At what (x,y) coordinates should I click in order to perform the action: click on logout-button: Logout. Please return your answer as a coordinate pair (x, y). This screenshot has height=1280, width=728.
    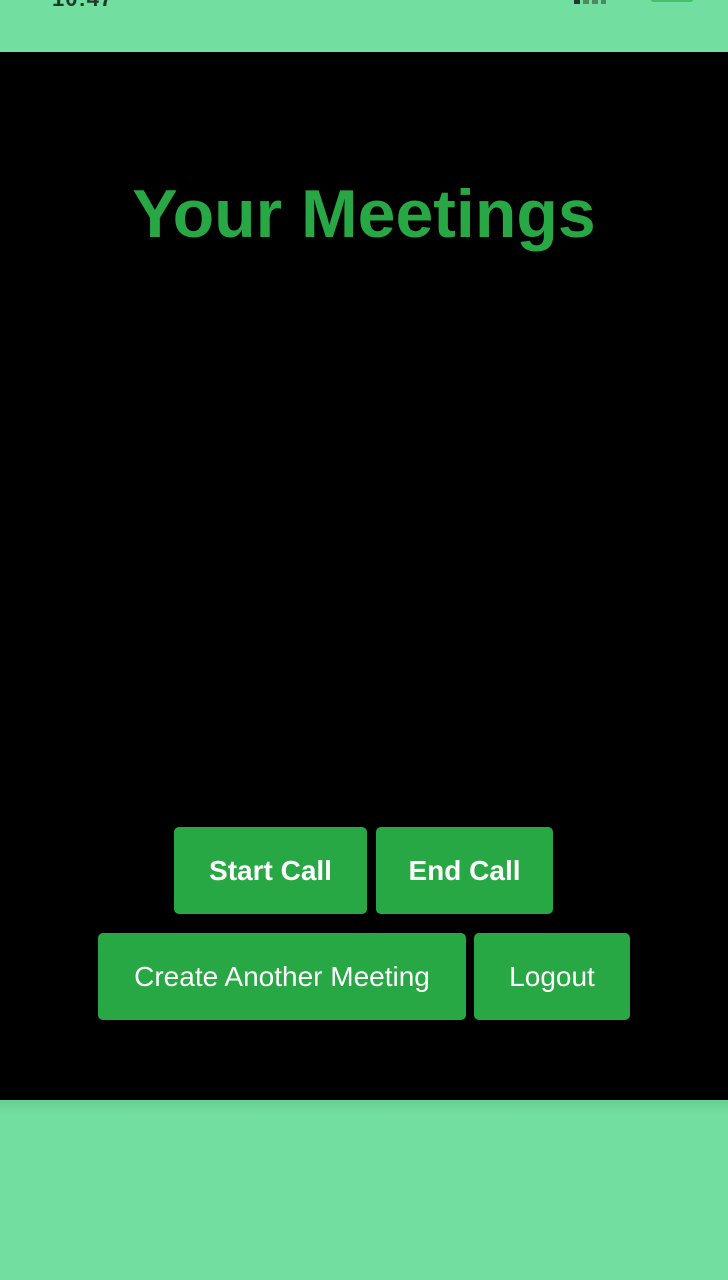
    Looking at the image, I should click on (552, 976).